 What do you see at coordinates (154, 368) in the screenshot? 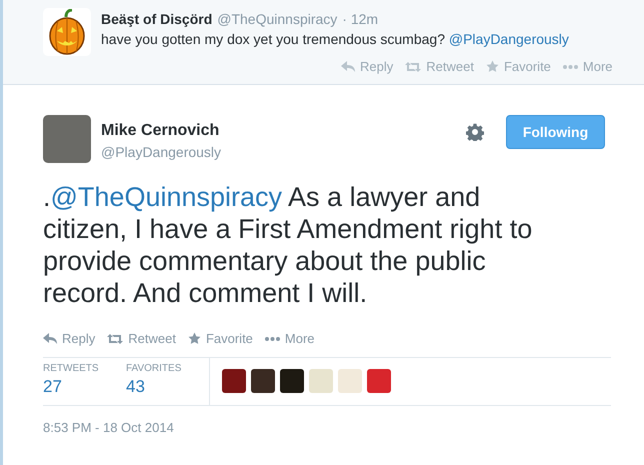
I see `stat-label: FAVORITES` at bounding box center [154, 368].